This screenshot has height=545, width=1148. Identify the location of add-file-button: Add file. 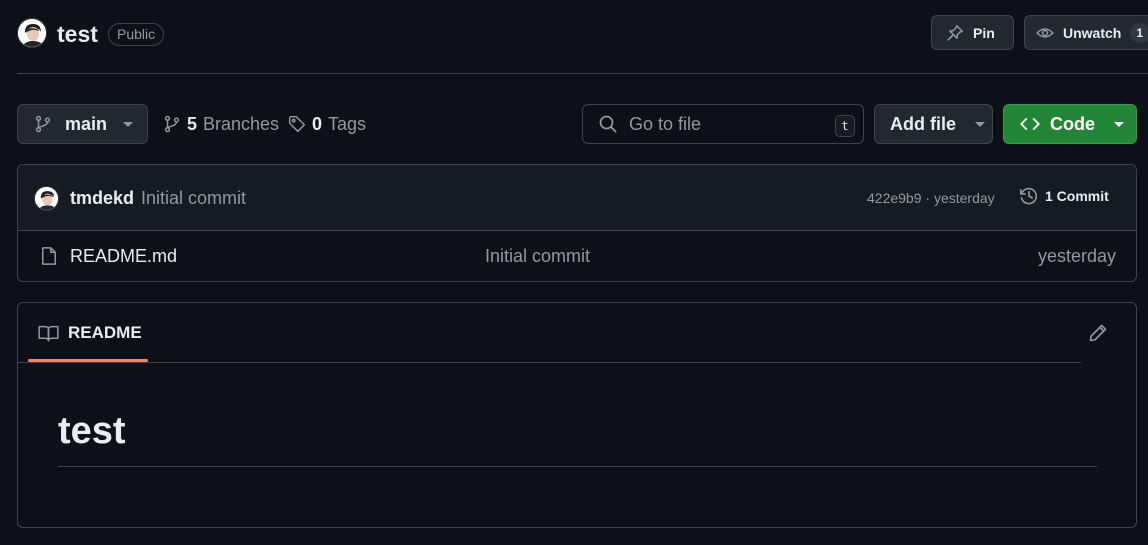
(933, 124).